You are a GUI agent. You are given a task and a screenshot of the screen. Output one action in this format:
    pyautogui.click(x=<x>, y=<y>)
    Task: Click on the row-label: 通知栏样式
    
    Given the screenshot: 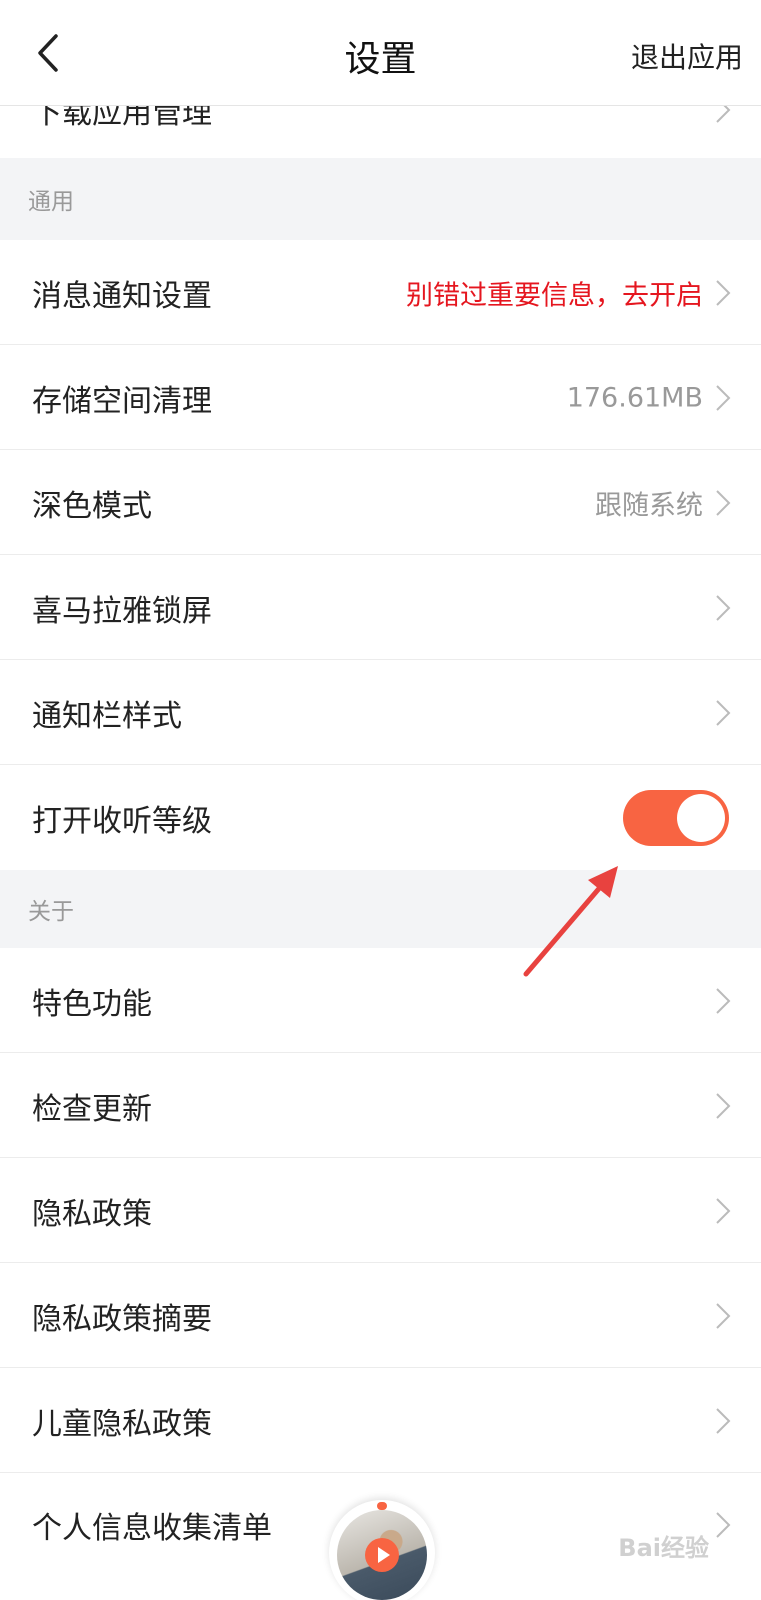 What is the action you would take?
    pyautogui.click(x=107, y=716)
    